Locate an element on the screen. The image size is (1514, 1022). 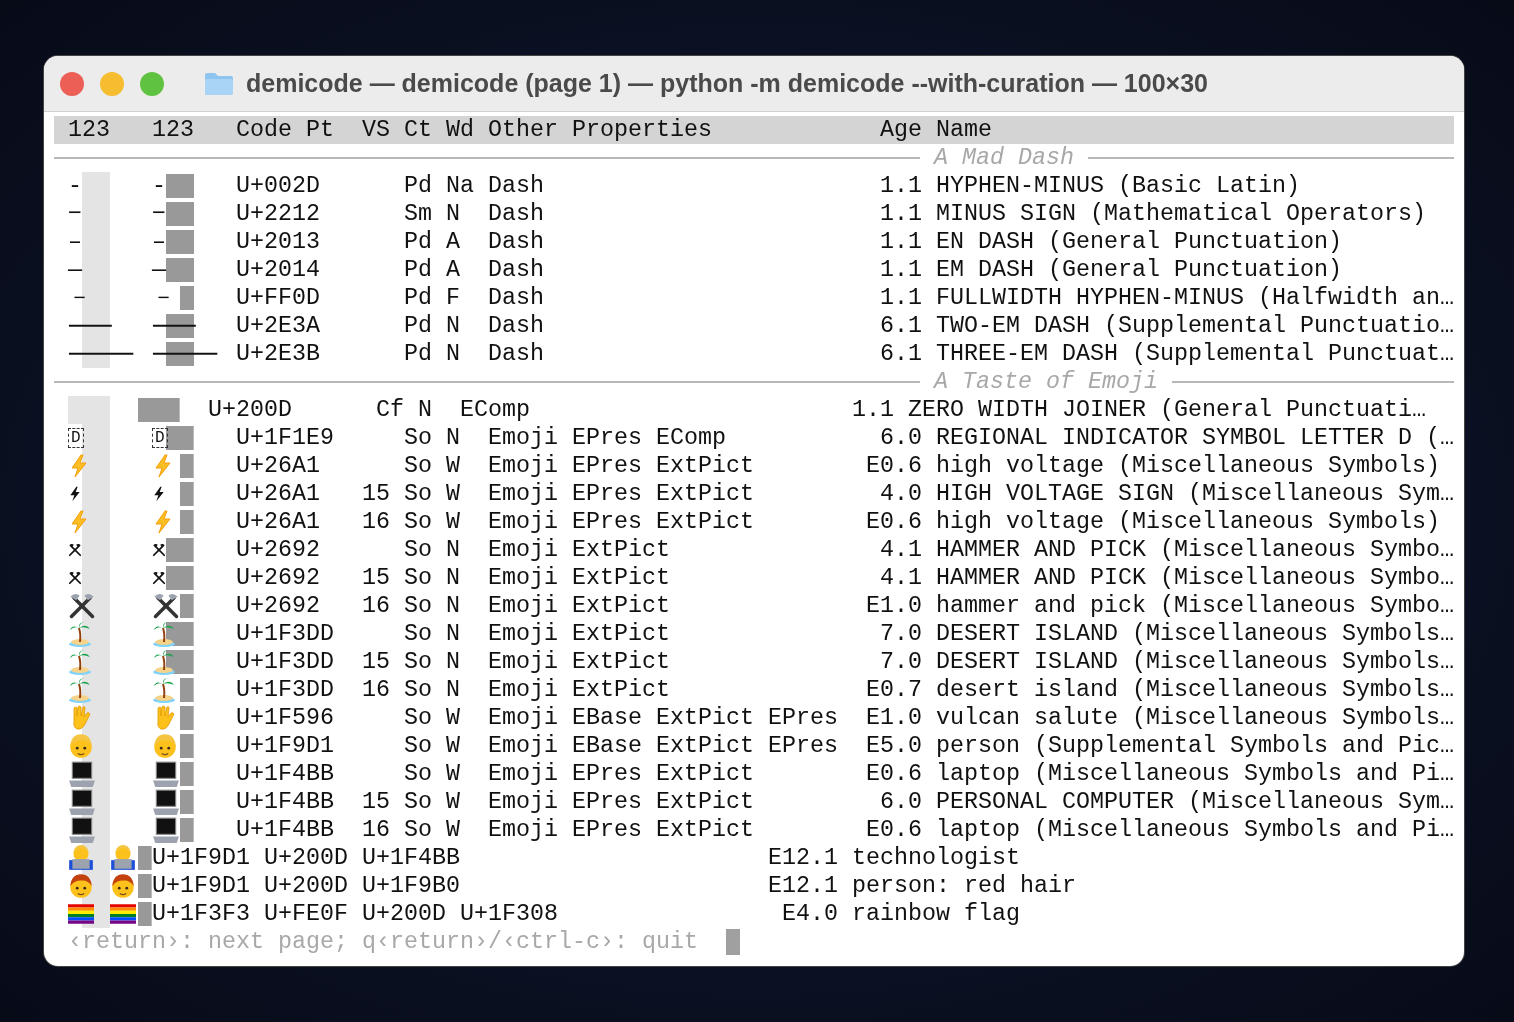
technologist-icon is located at coordinates (81, 858).